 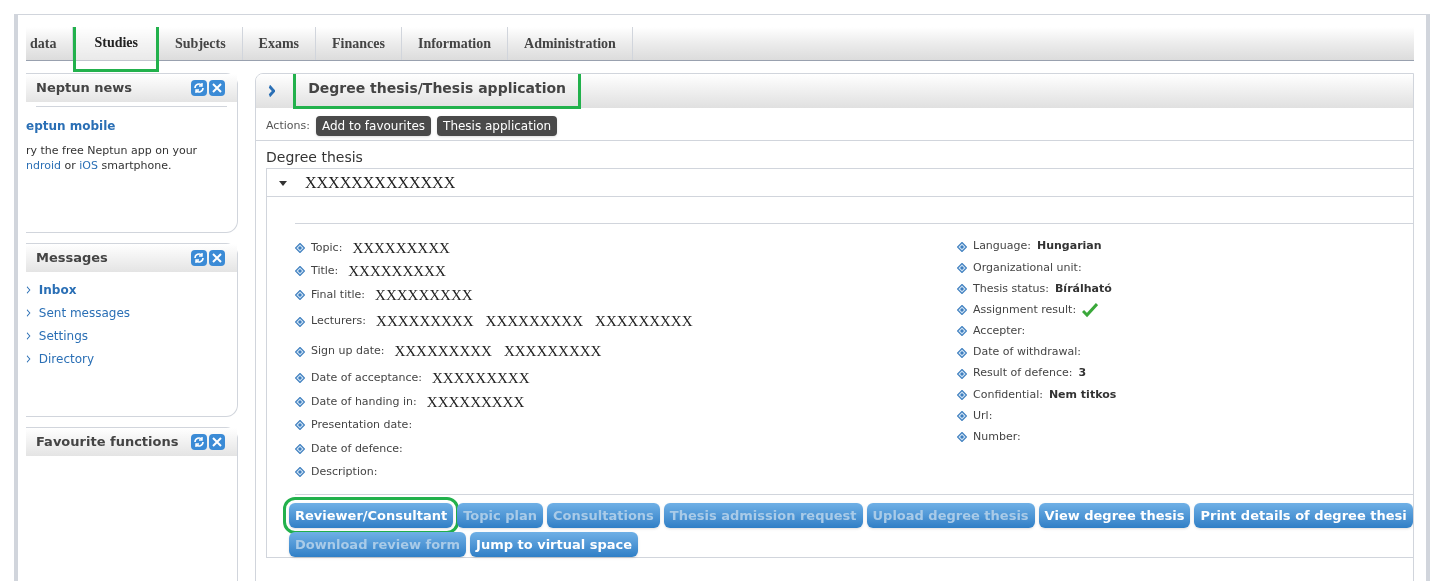 What do you see at coordinates (373, 126) in the screenshot?
I see `action-button: Add to favourites` at bounding box center [373, 126].